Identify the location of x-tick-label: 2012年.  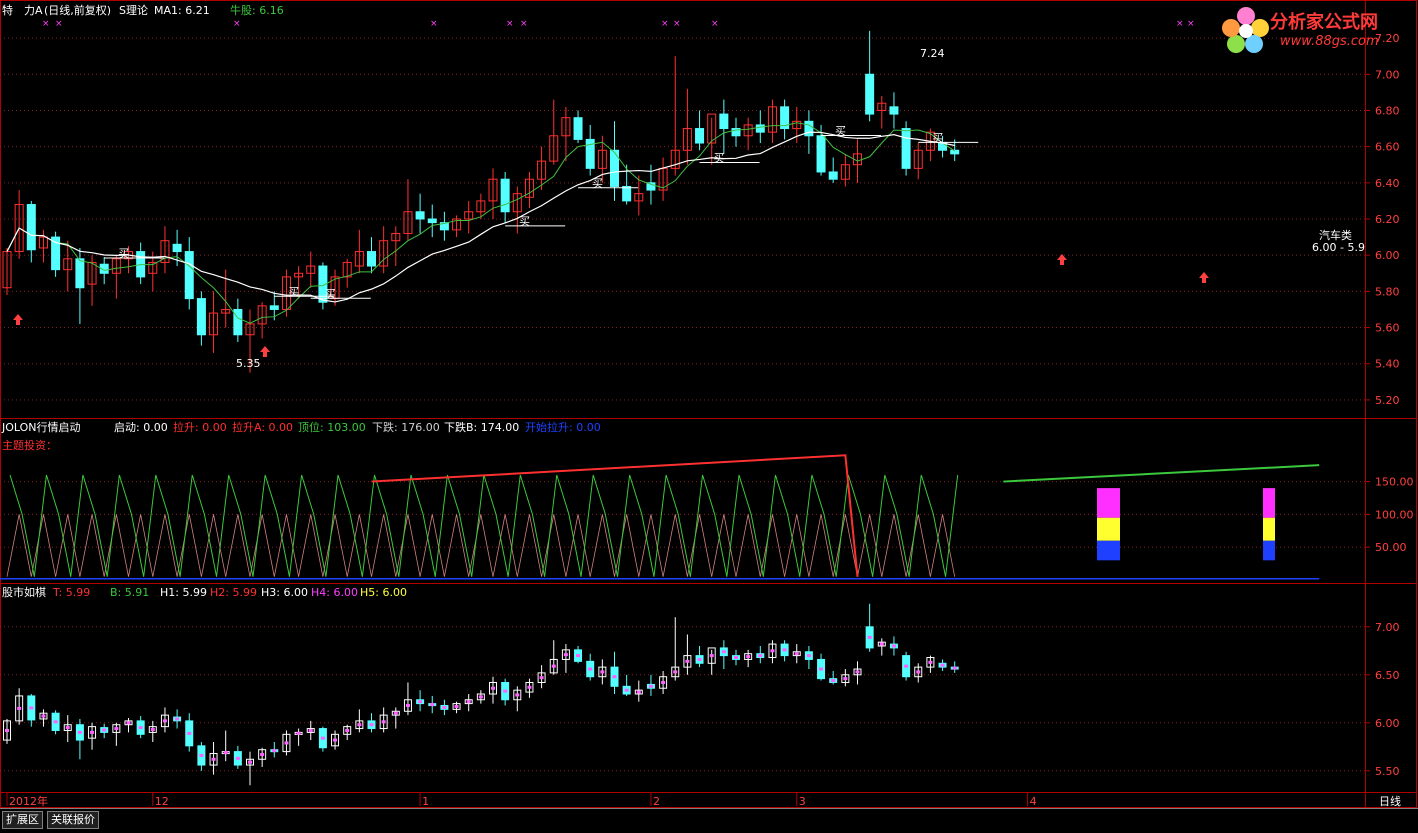
(28, 801).